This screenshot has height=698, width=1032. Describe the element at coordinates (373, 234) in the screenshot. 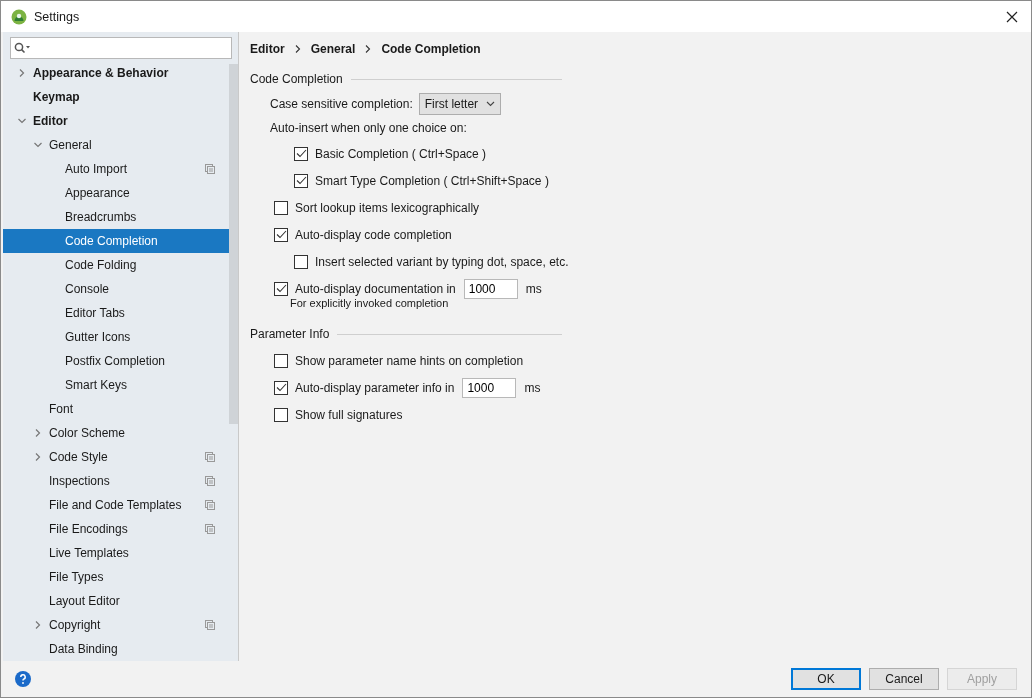

I see `checkbox-label: Auto-display code completion` at that location.